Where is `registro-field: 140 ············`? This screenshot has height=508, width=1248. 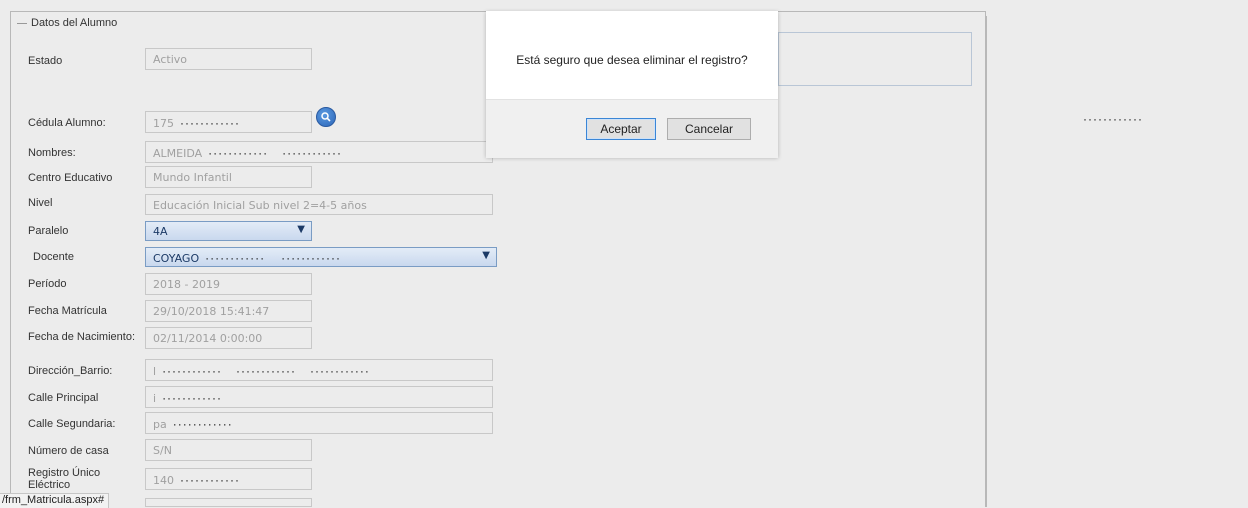 registro-field: 140 ············ is located at coordinates (228, 479).